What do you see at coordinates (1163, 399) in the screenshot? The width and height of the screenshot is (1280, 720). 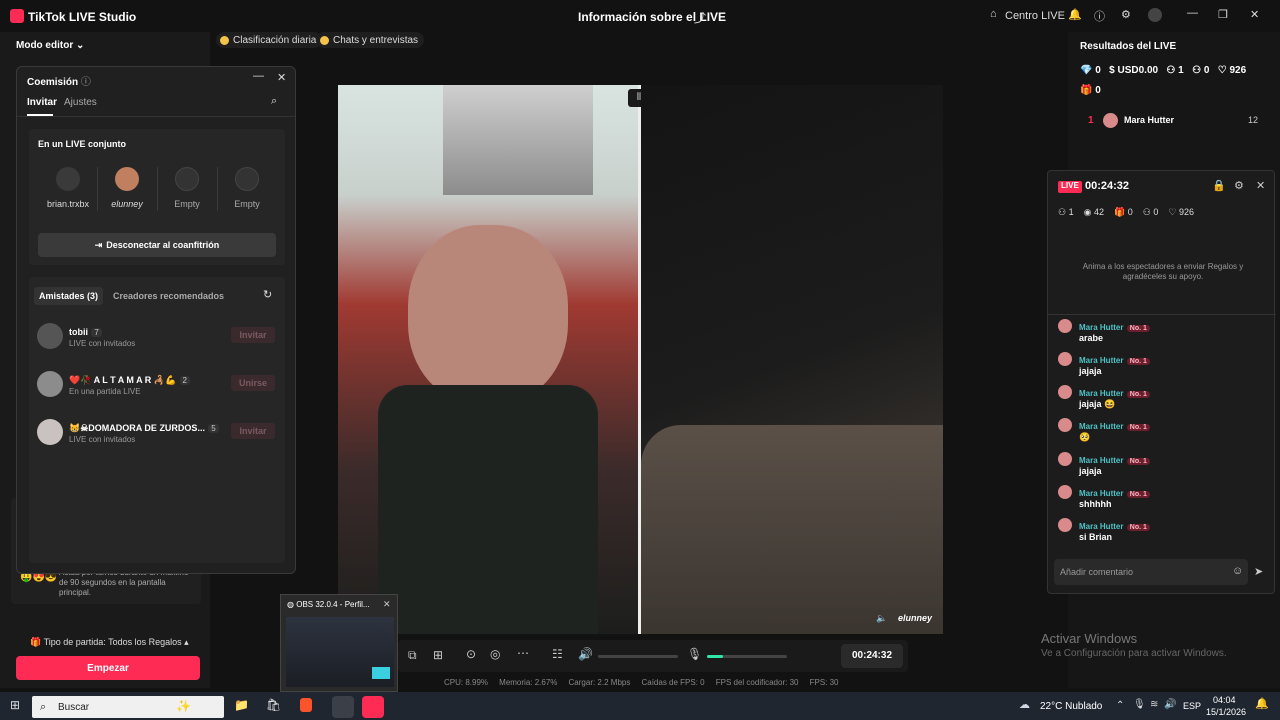 I see `chat-message: Mara Hutter No. 1 jajaja 😆` at bounding box center [1163, 399].